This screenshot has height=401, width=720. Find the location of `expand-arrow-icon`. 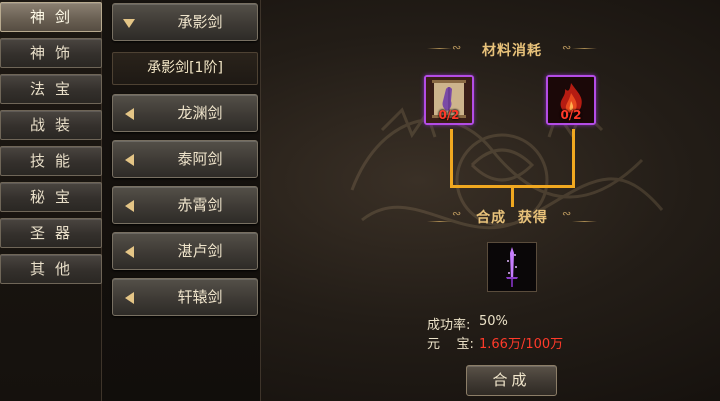

expand-arrow-icon is located at coordinates (129, 23).